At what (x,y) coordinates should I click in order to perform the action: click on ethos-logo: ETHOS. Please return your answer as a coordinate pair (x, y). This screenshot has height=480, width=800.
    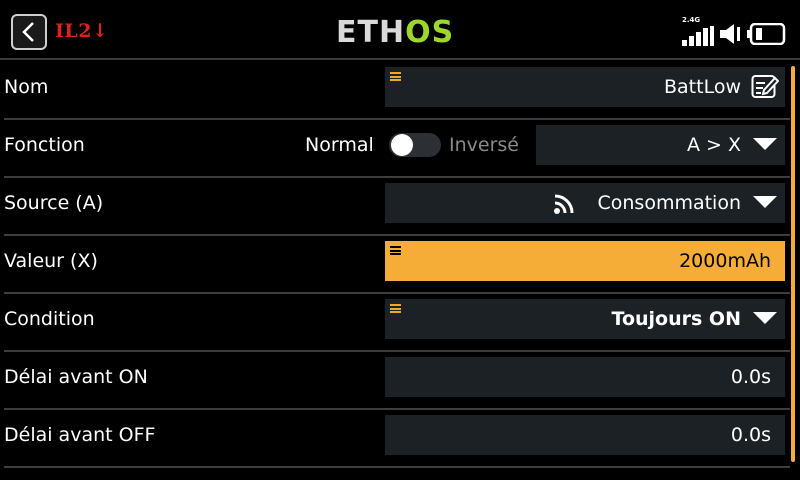
    Looking at the image, I should click on (395, 33).